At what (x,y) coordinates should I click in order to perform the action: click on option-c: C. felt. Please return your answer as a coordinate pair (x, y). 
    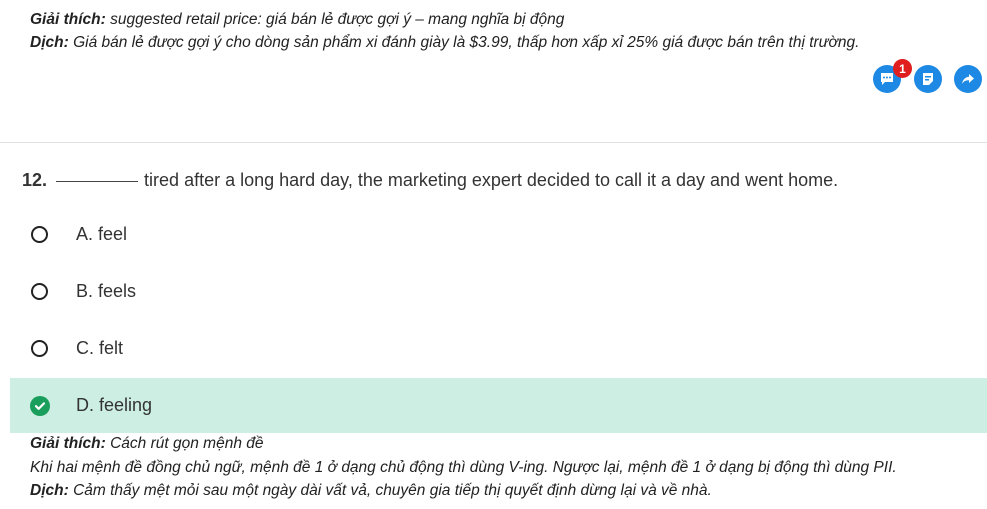
    Looking at the image, I should click on (498, 348).